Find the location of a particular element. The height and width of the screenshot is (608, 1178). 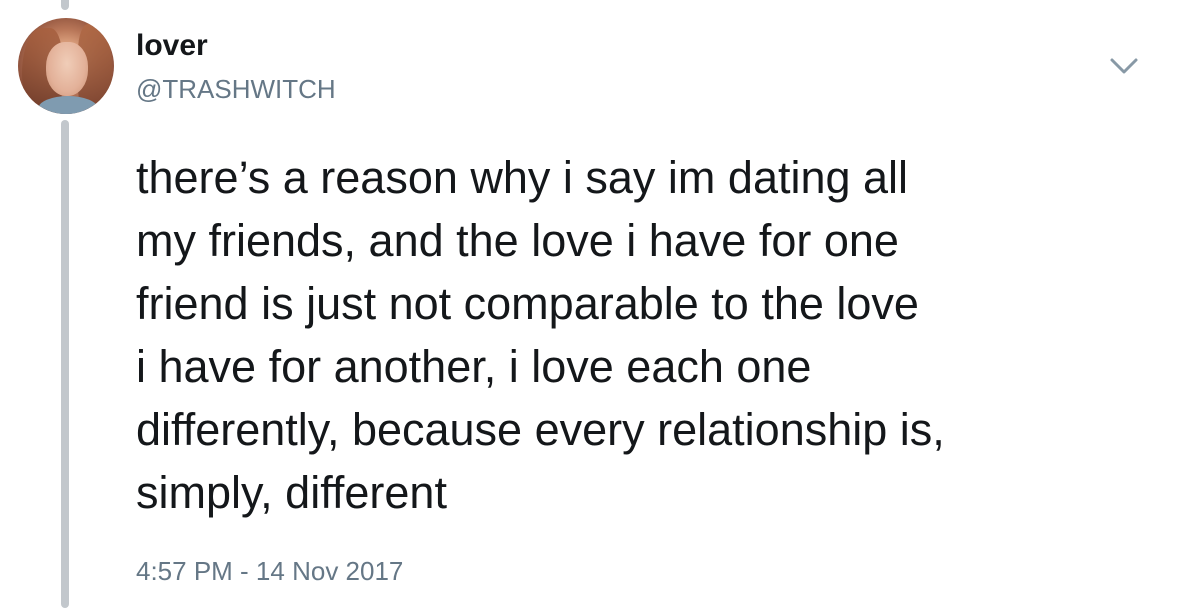

chevron-down-icon-svg is located at coordinates (1124, 66).